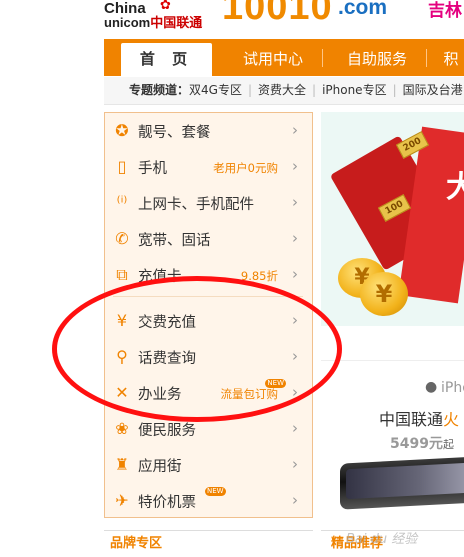 This screenshot has width=464, height=557. I want to click on tab-self-service: 自助服务, so click(377, 57).